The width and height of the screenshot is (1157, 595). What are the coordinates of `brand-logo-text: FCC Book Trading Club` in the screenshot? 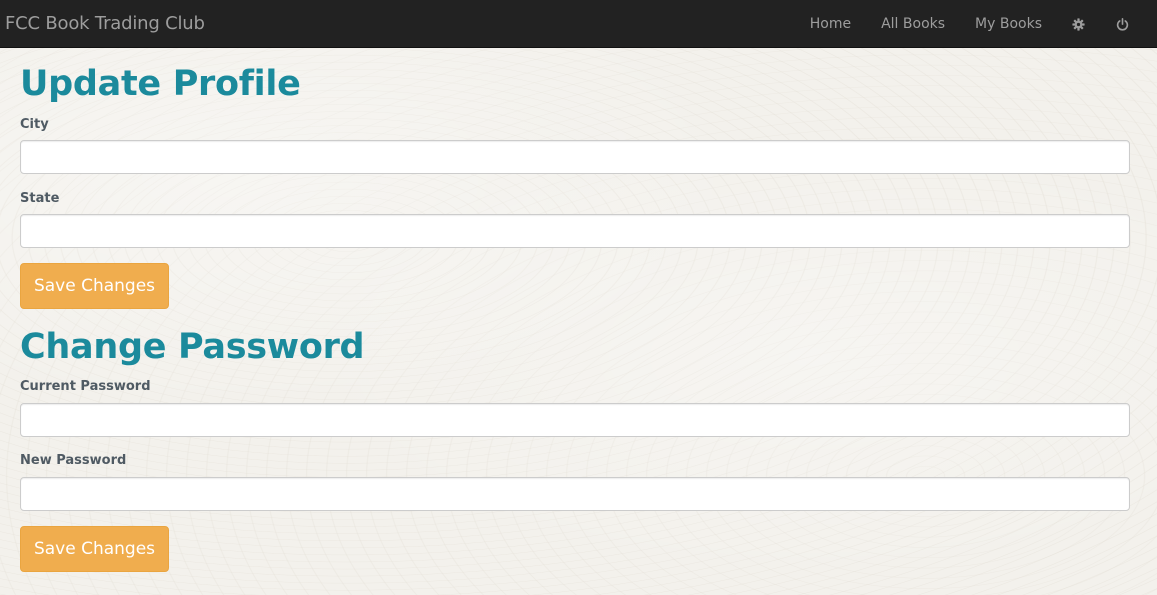 It's located at (105, 23).